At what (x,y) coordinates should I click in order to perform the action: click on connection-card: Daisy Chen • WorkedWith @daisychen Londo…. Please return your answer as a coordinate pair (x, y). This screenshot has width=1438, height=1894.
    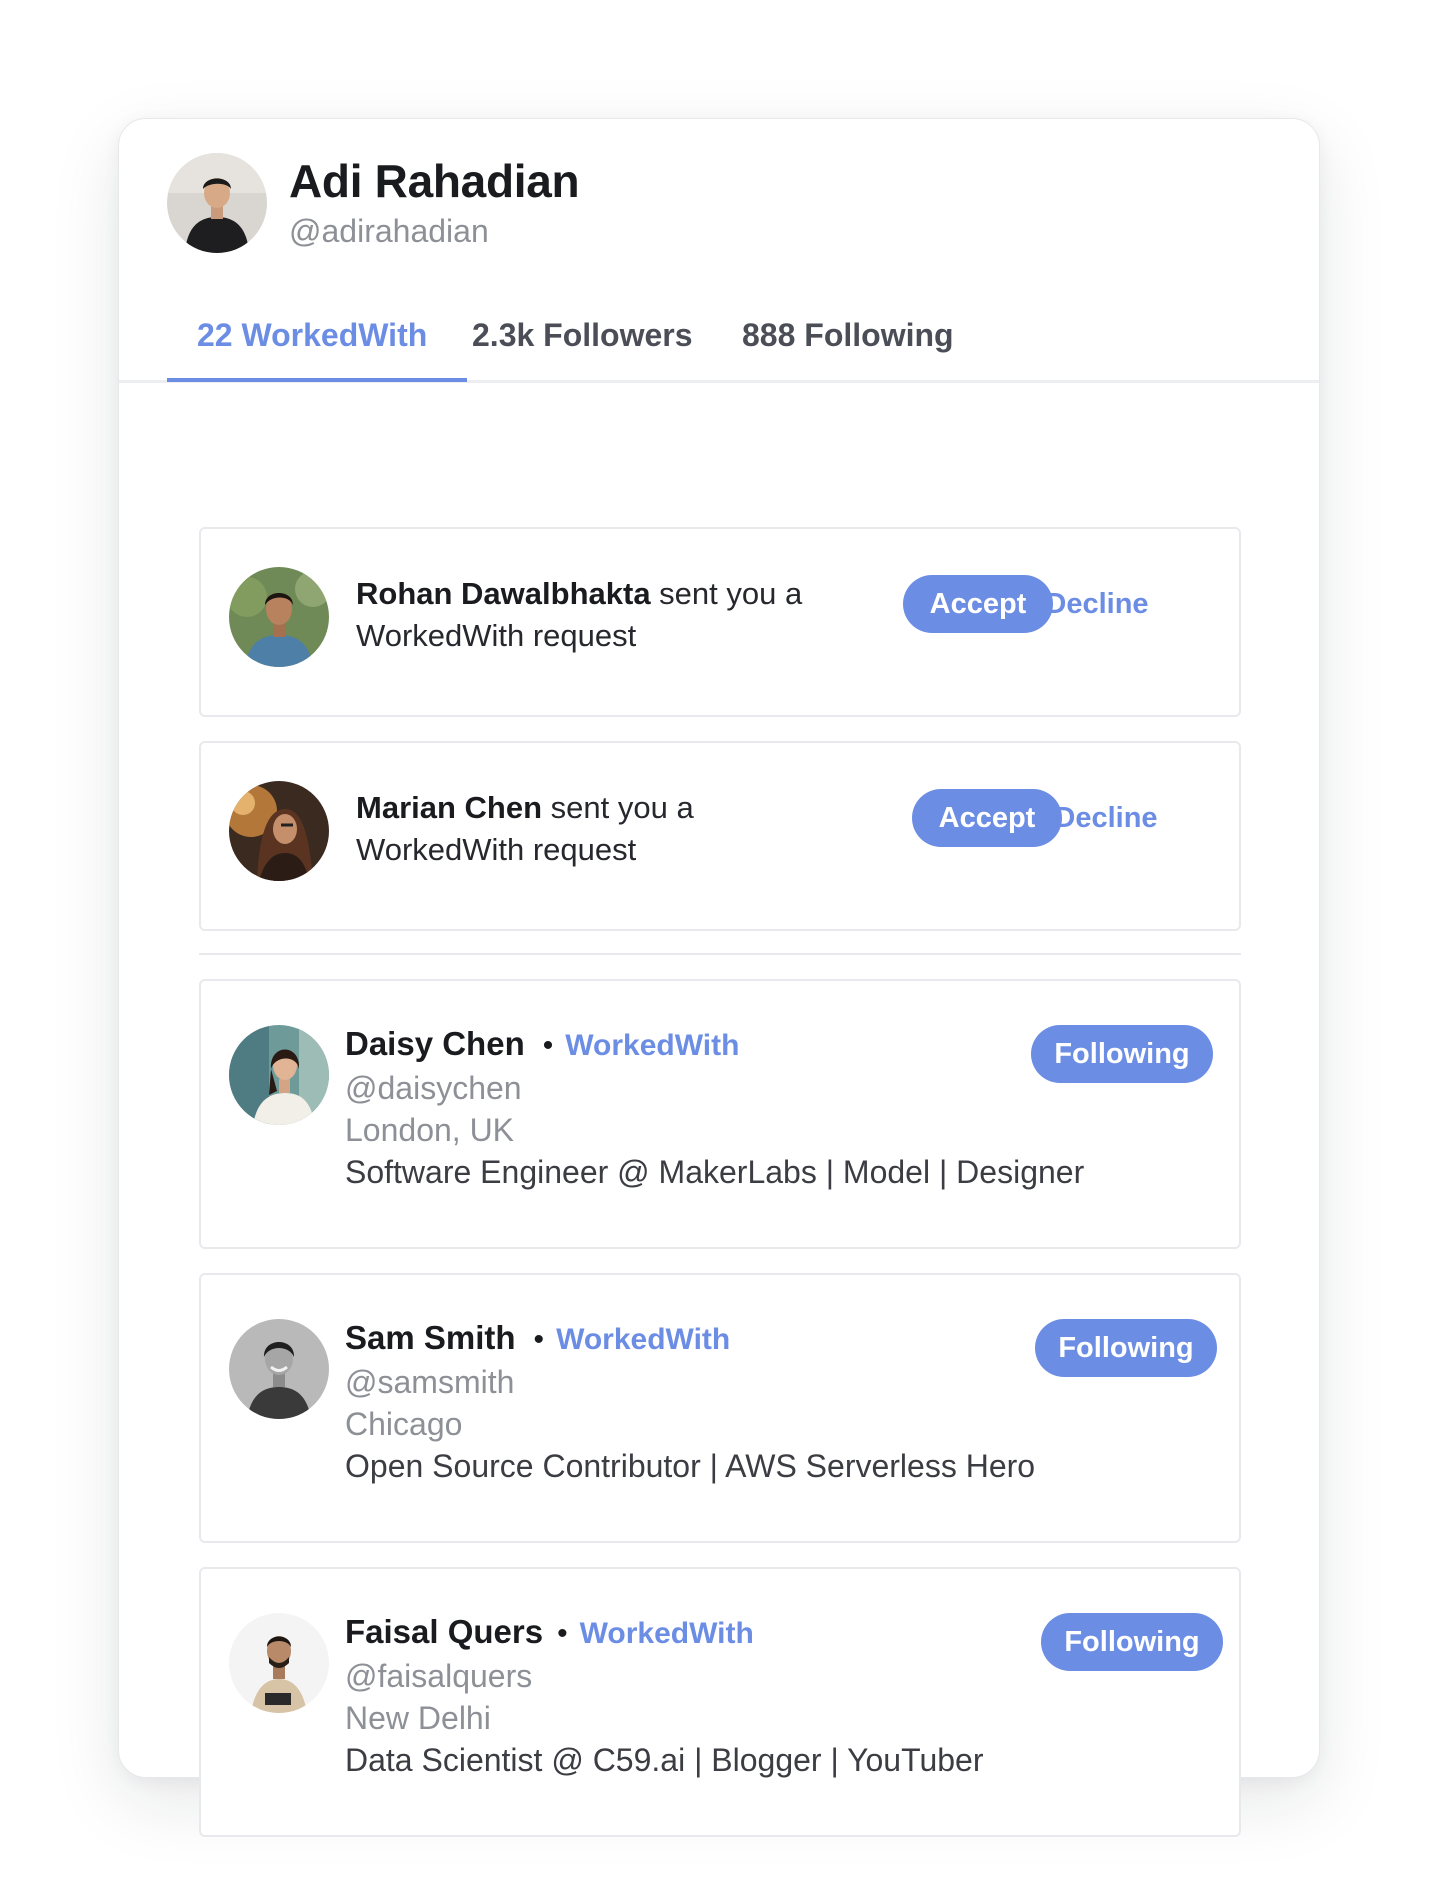
    Looking at the image, I should click on (720, 1114).